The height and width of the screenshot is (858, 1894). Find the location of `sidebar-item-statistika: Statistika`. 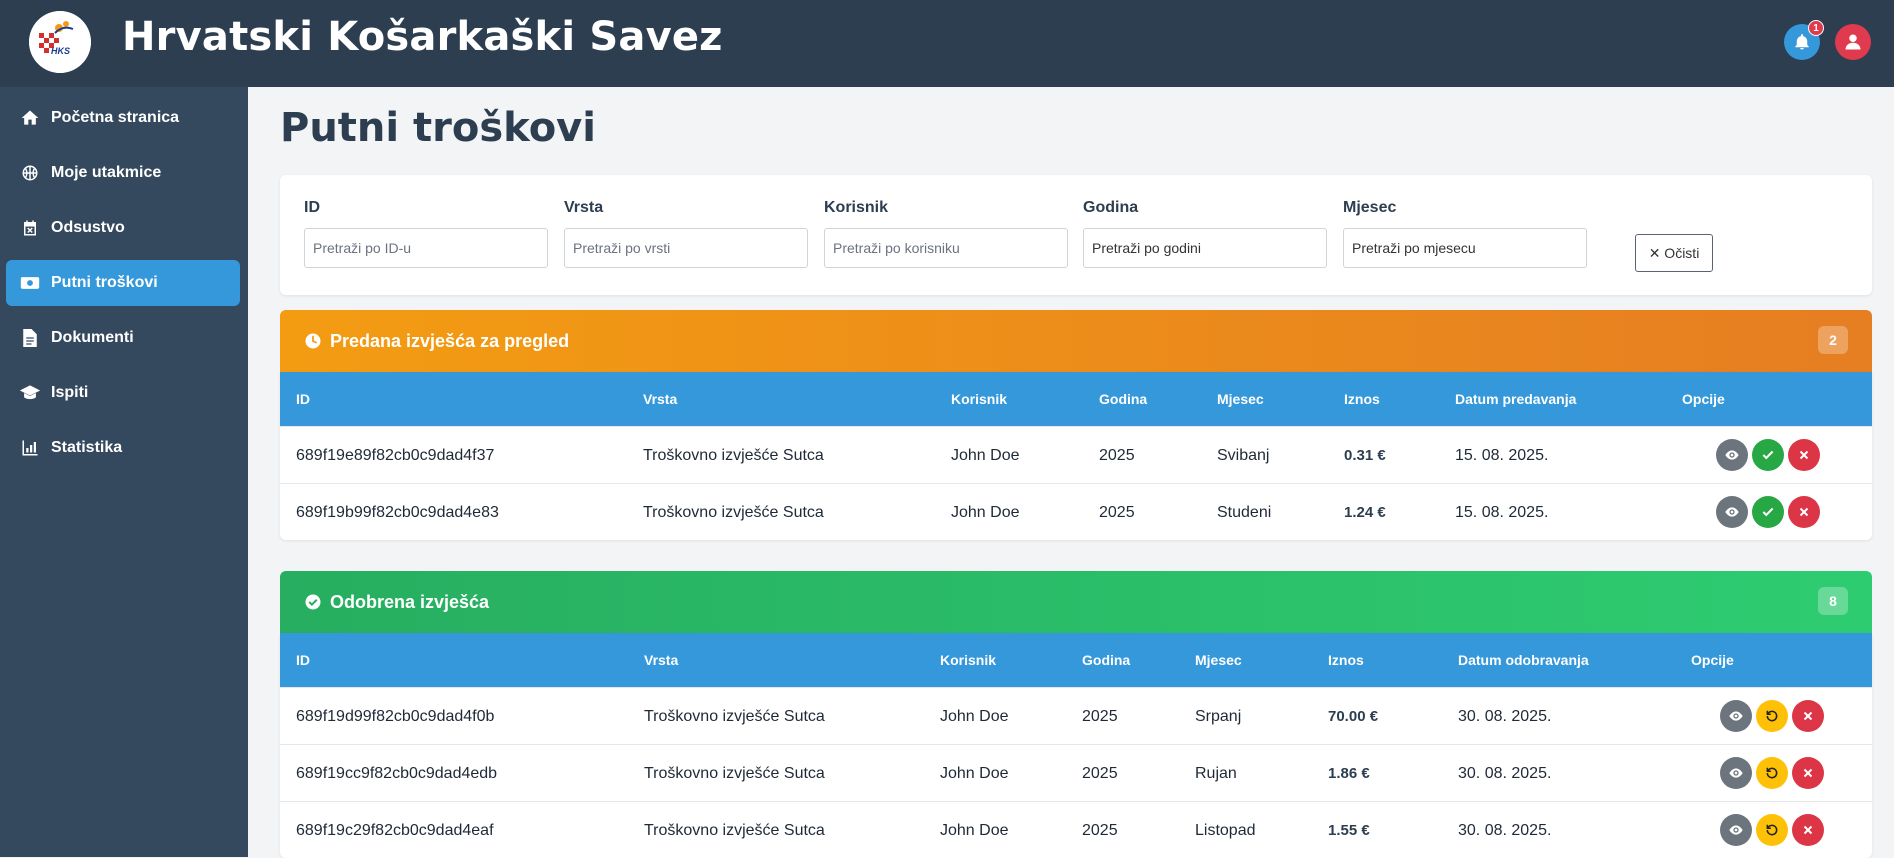

sidebar-item-statistika: Statistika is located at coordinates (123, 448).